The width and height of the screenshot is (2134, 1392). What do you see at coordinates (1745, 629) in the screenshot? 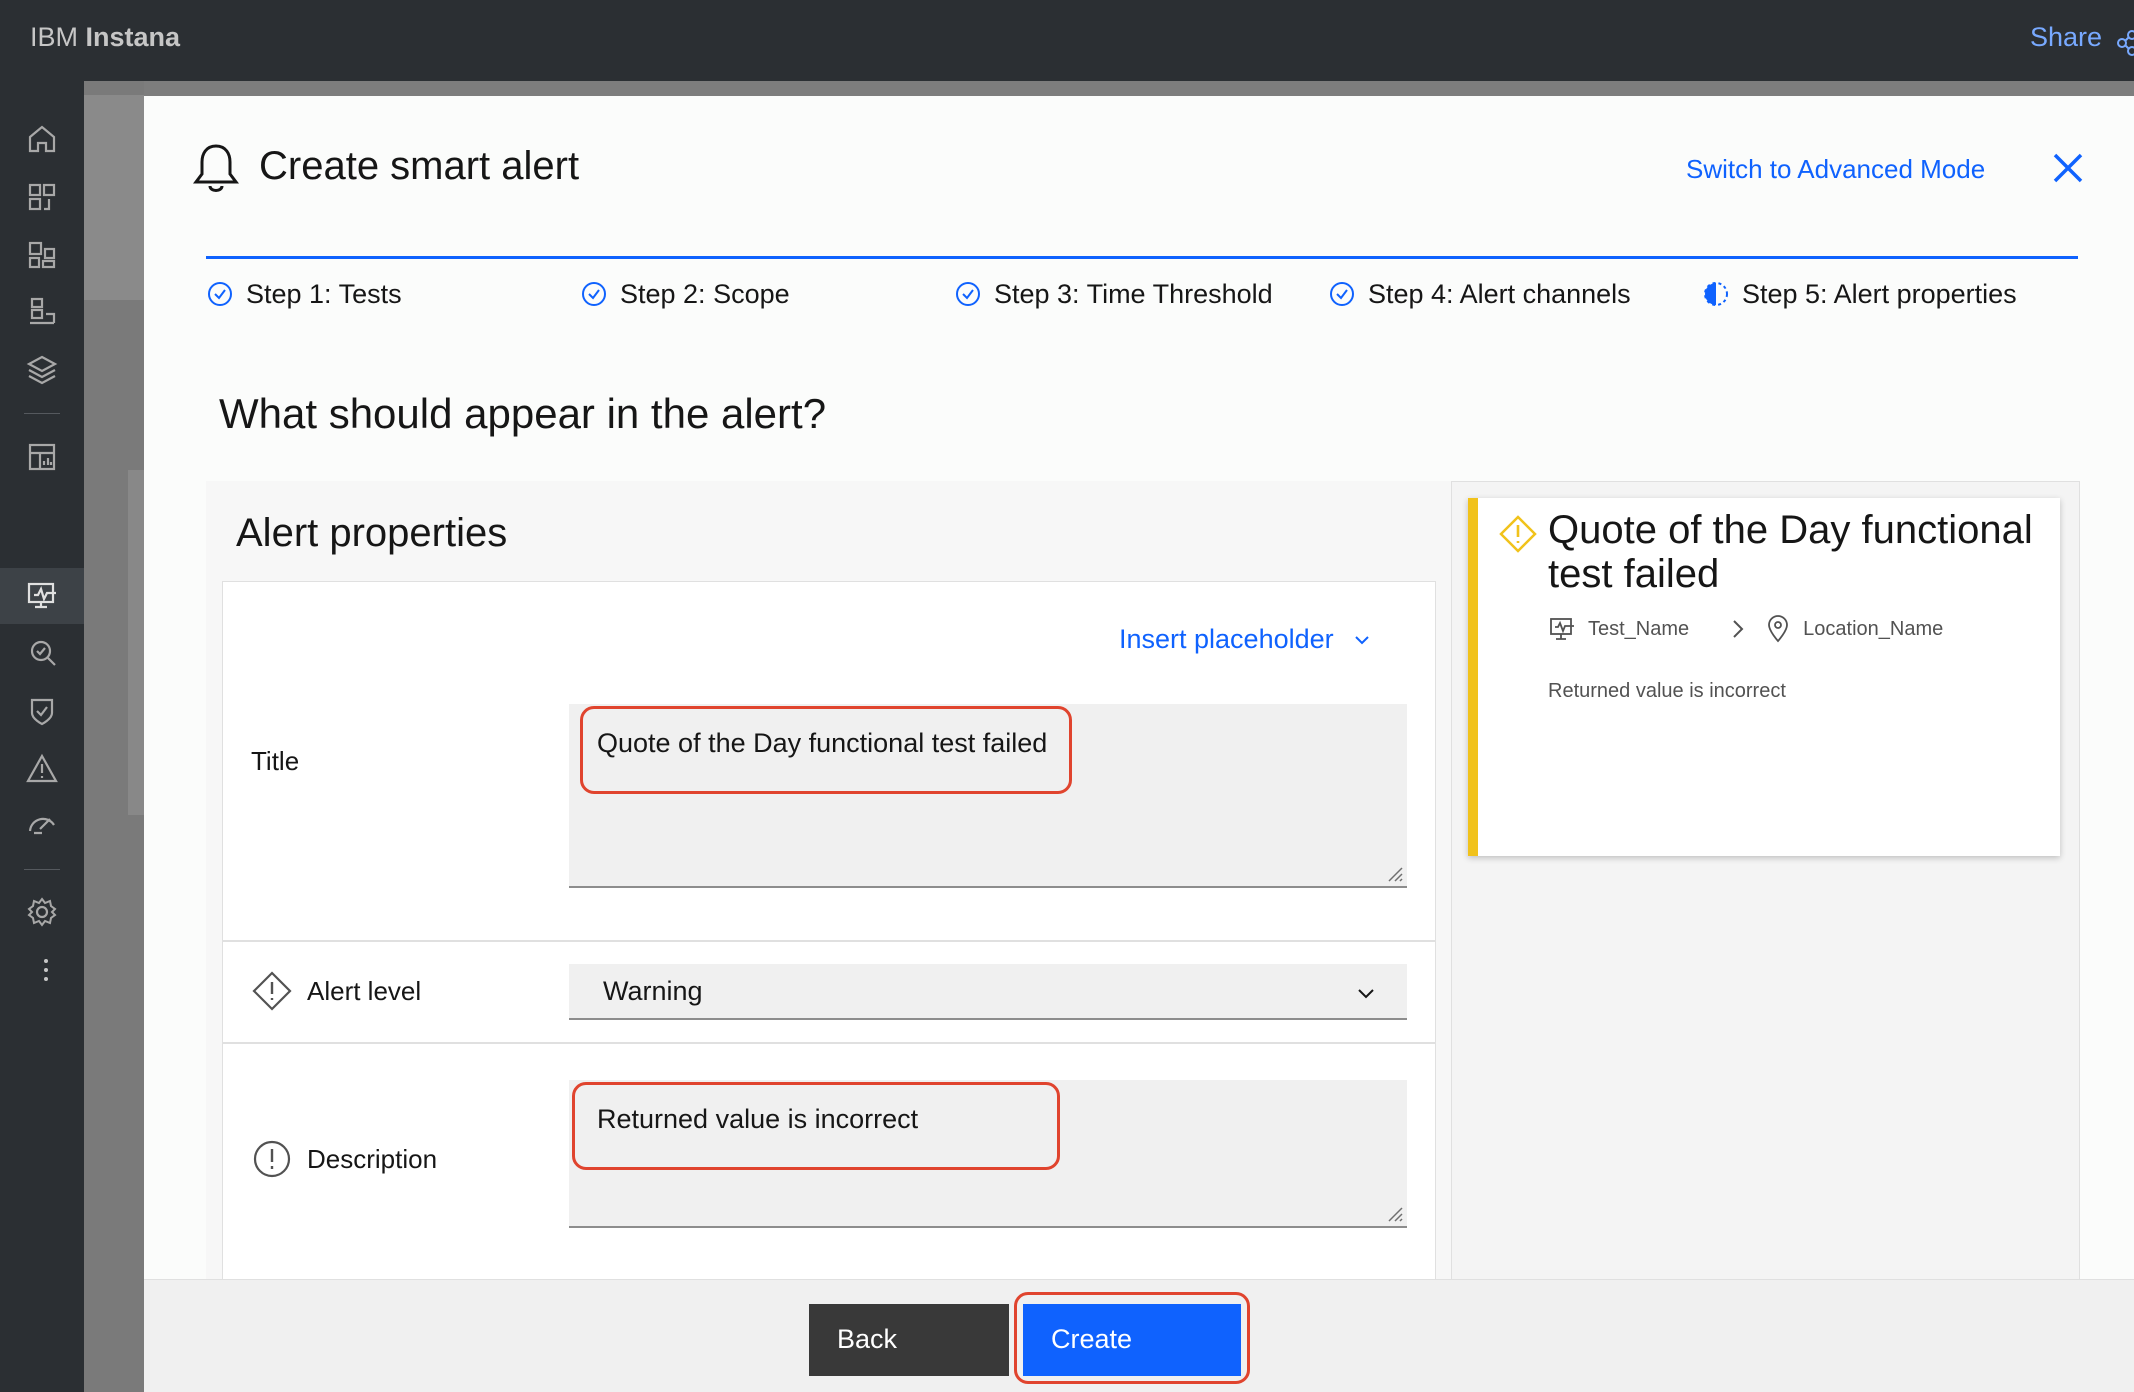
I see `preview-meta: Test_Name Location_Name` at bounding box center [1745, 629].